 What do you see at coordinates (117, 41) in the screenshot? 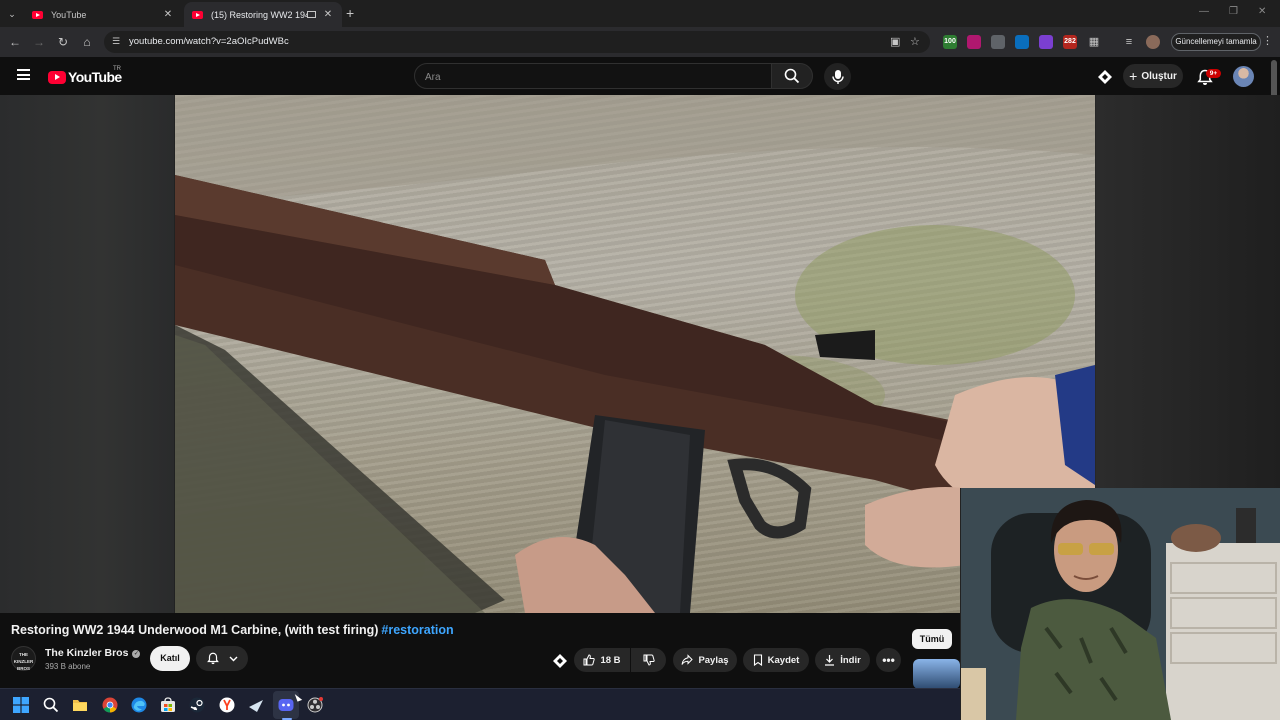
I see `site-info-icon: ☰` at bounding box center [117, 41].